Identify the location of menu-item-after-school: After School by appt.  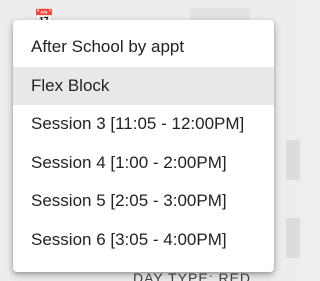
(143, 47).